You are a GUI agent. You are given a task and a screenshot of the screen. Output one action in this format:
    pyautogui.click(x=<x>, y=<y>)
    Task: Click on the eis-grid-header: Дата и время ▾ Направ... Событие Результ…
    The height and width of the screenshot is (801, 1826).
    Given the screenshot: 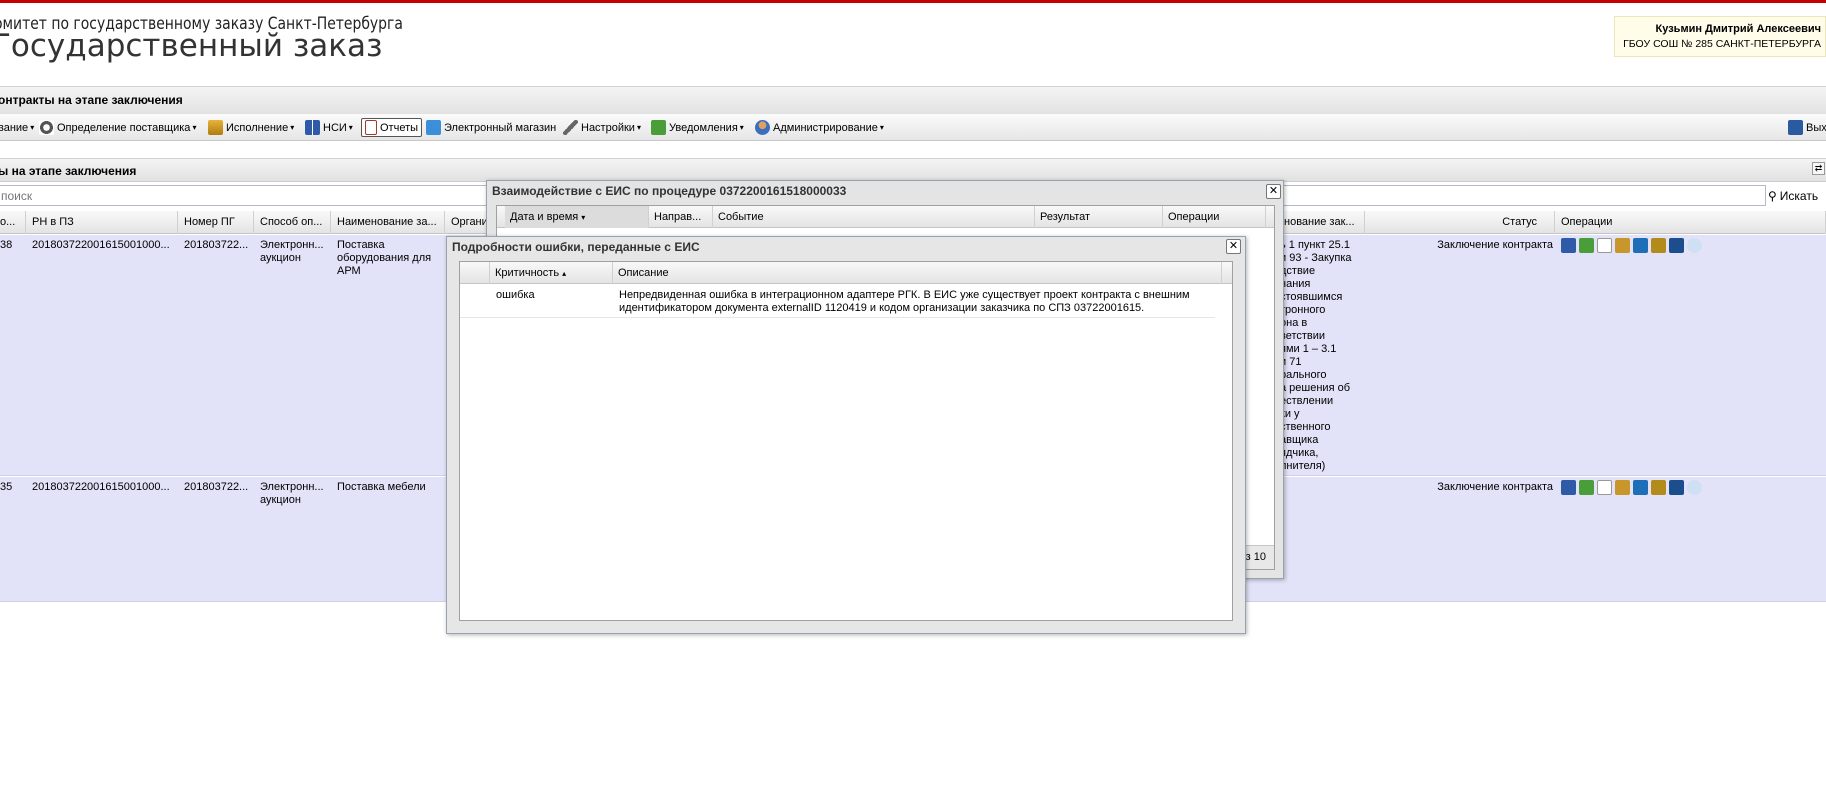 What is the action you would take?
    pyautogui.click(x=885, y=217)
    